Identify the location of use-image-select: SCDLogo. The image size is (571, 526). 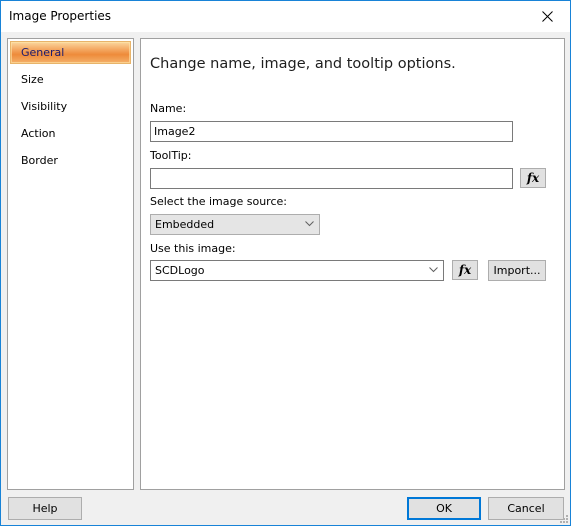
(297, 270).